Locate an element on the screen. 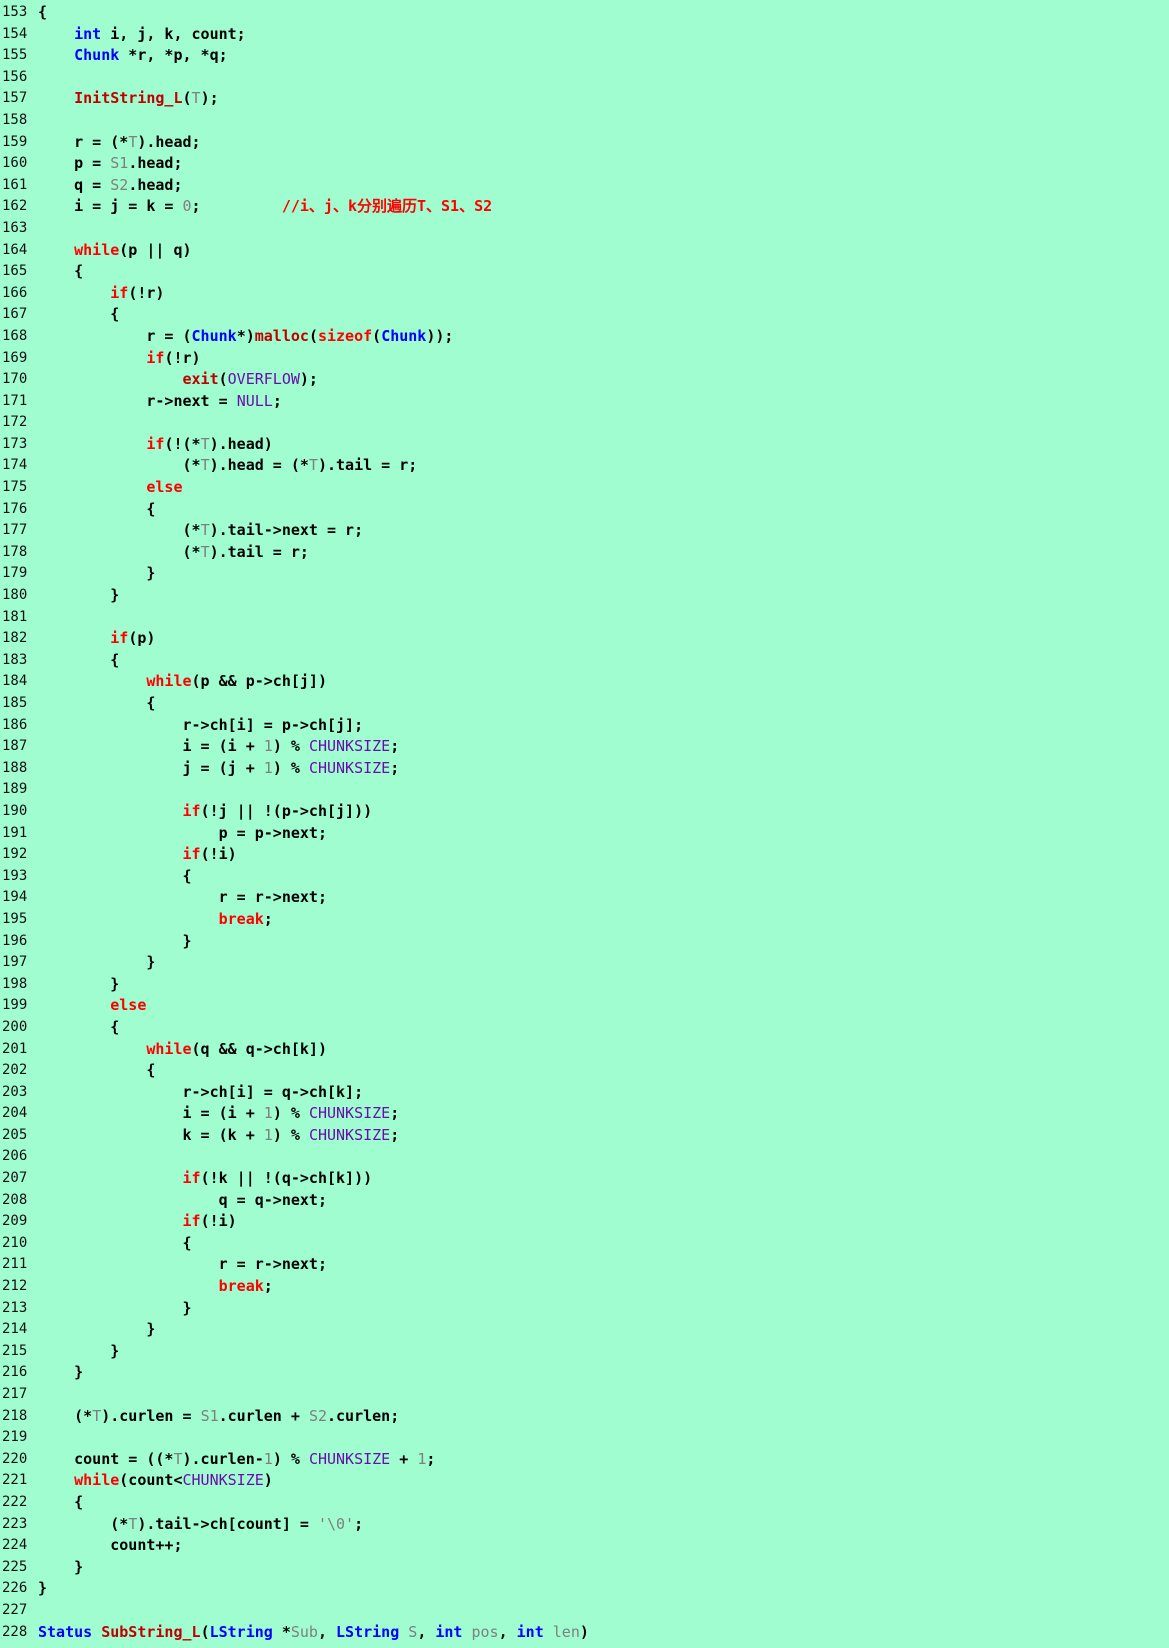 Image resolution: width=1169 pixels, height=1648 pixels. code-line: 178 (*T).tail = r; is located at coordinates (584, 553).